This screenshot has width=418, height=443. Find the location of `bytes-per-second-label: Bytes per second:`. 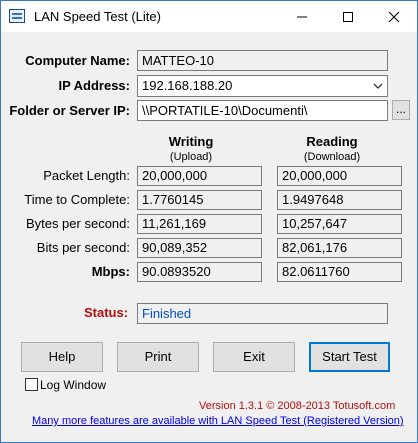

bytes-per-second-label: Bytes per second: is located at coordinates (77, 223).